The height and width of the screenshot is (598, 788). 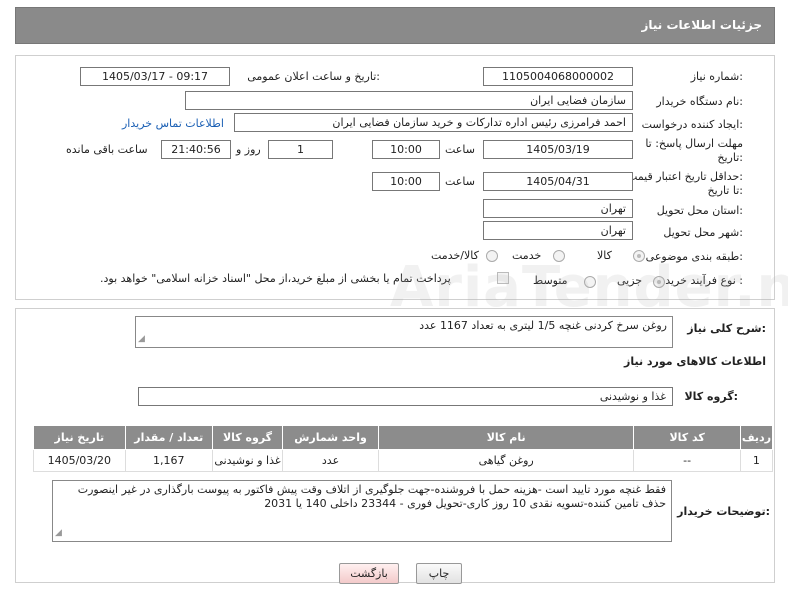 I want to click on creator-label: ایجاد کننده درخواست:, so click(x=692, y=124).